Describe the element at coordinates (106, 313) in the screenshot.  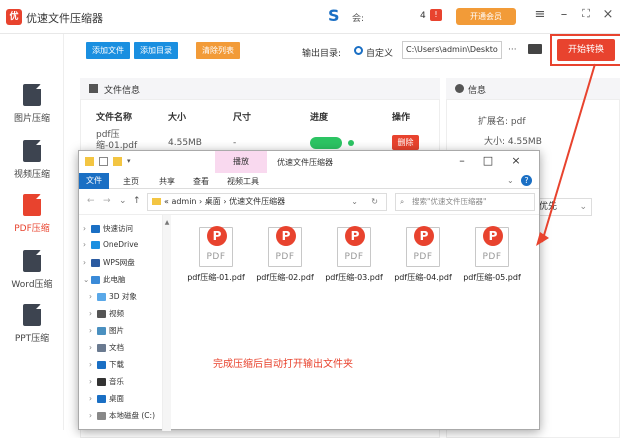
I see `nav-item: › 视频` at that location.